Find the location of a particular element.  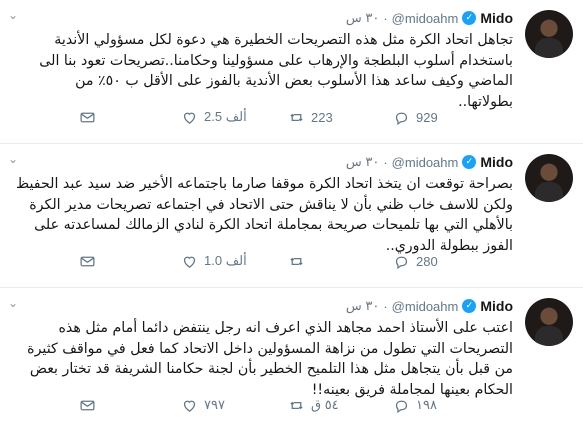

like-button: 1.0 ألف is located at coordinates (214, 261).